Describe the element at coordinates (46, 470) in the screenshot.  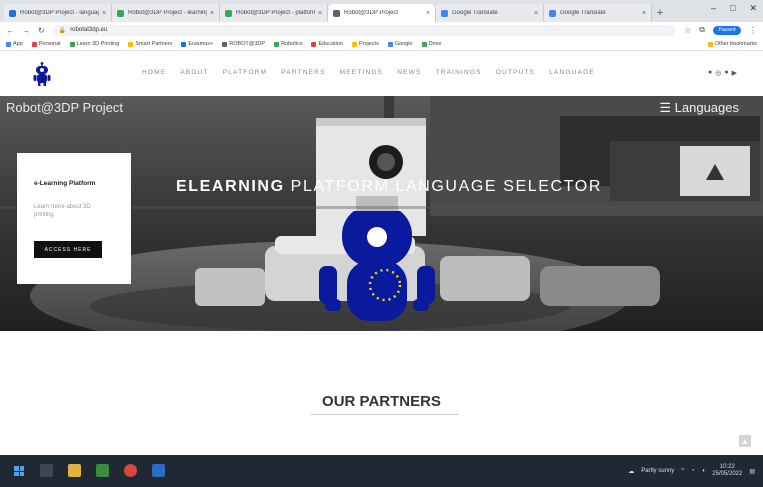
I see `search-icon` at that location.